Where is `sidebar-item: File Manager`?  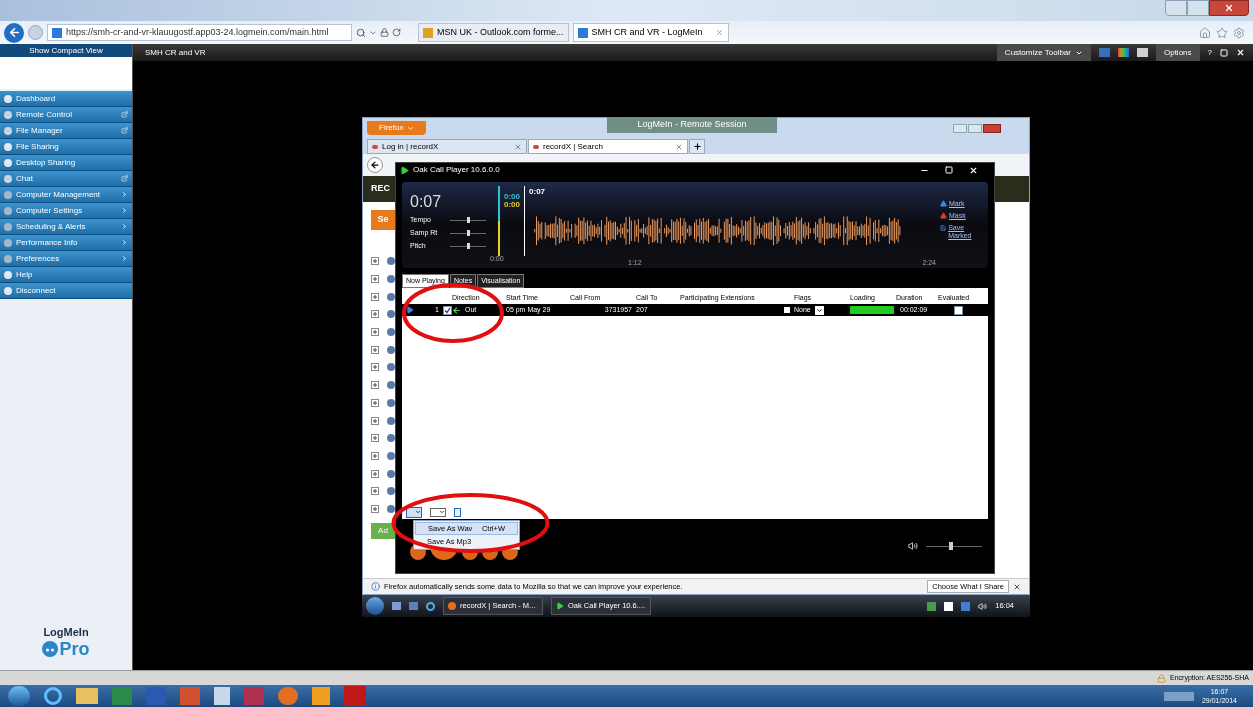
sidebar-item: File Manager is located at coordinates (66, 131).